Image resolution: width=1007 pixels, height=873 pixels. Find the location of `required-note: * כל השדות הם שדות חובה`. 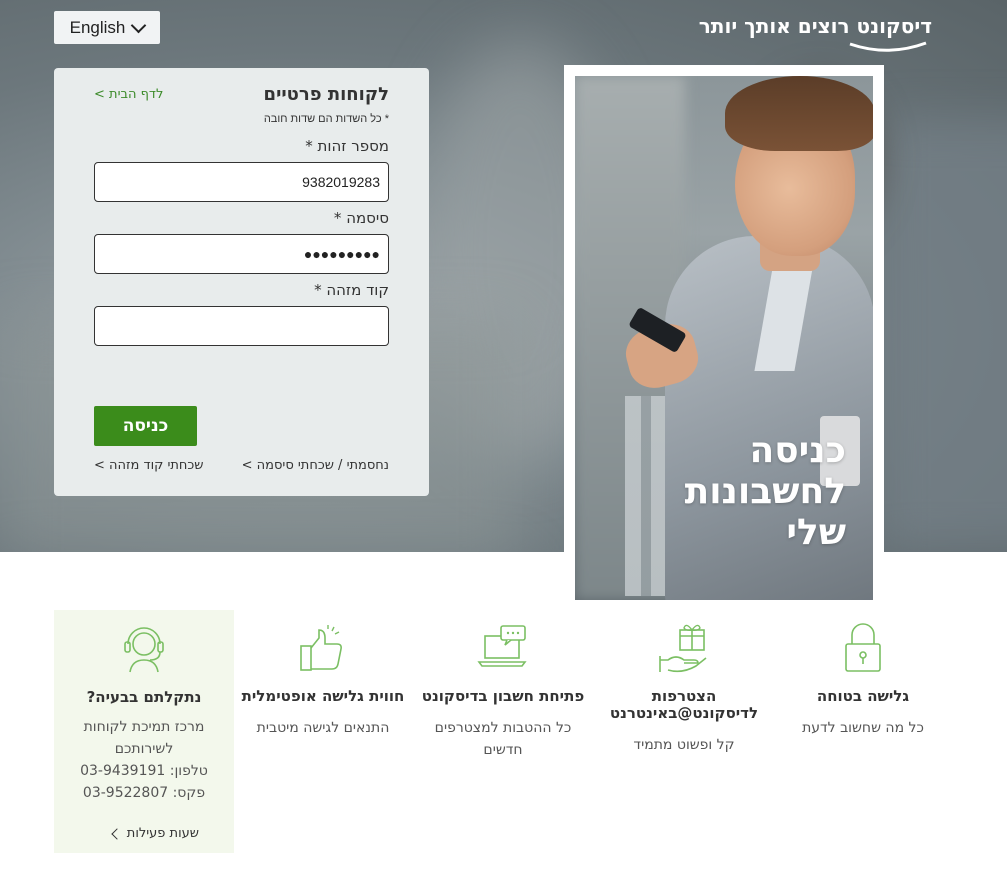

required-note: * כל השדות הם שדות חובה is located at coordinates (326, 119).